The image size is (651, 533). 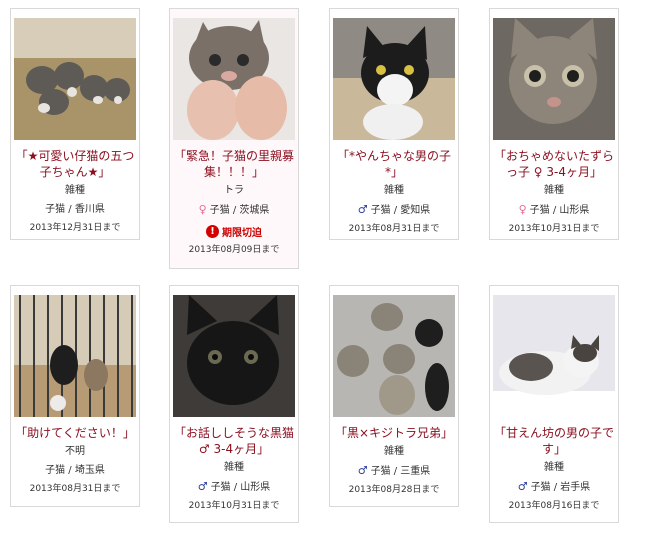 I want to click on card-prefecture: 岩手県, so click(x=575, y=487).